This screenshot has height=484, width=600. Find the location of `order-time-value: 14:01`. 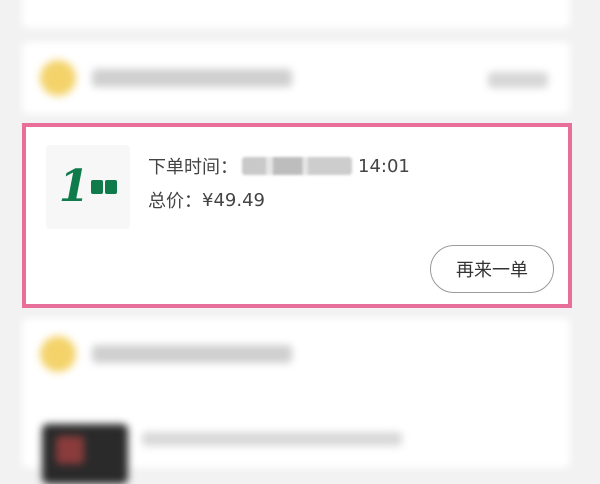

order-time-value: 14:01 is located at coordinates (384, 166).